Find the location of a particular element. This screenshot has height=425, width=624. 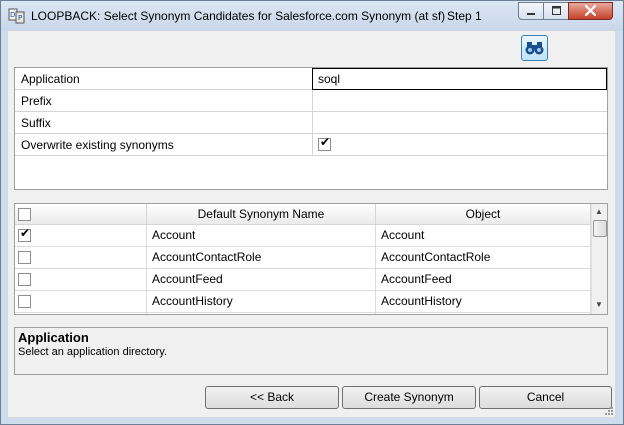

table-row: AccountFeed AccountFeed is located at coordinates (303, 280).